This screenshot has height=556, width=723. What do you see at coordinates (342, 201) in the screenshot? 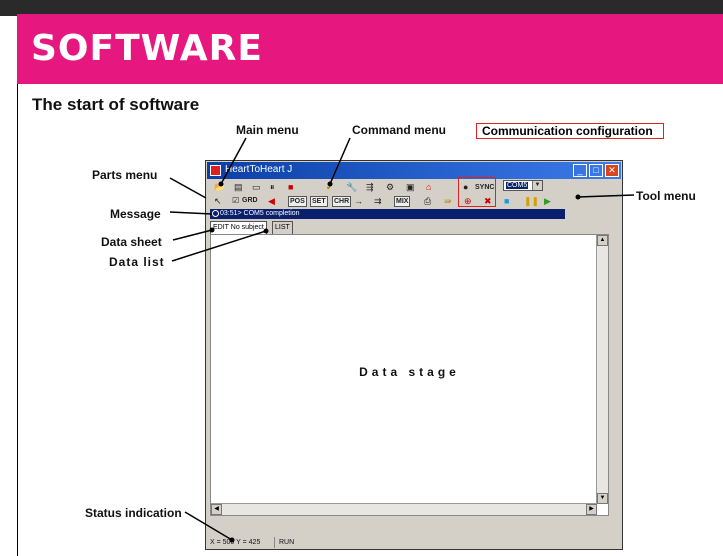
I see `chr-button: CHR` at bounding box center [342, 201].